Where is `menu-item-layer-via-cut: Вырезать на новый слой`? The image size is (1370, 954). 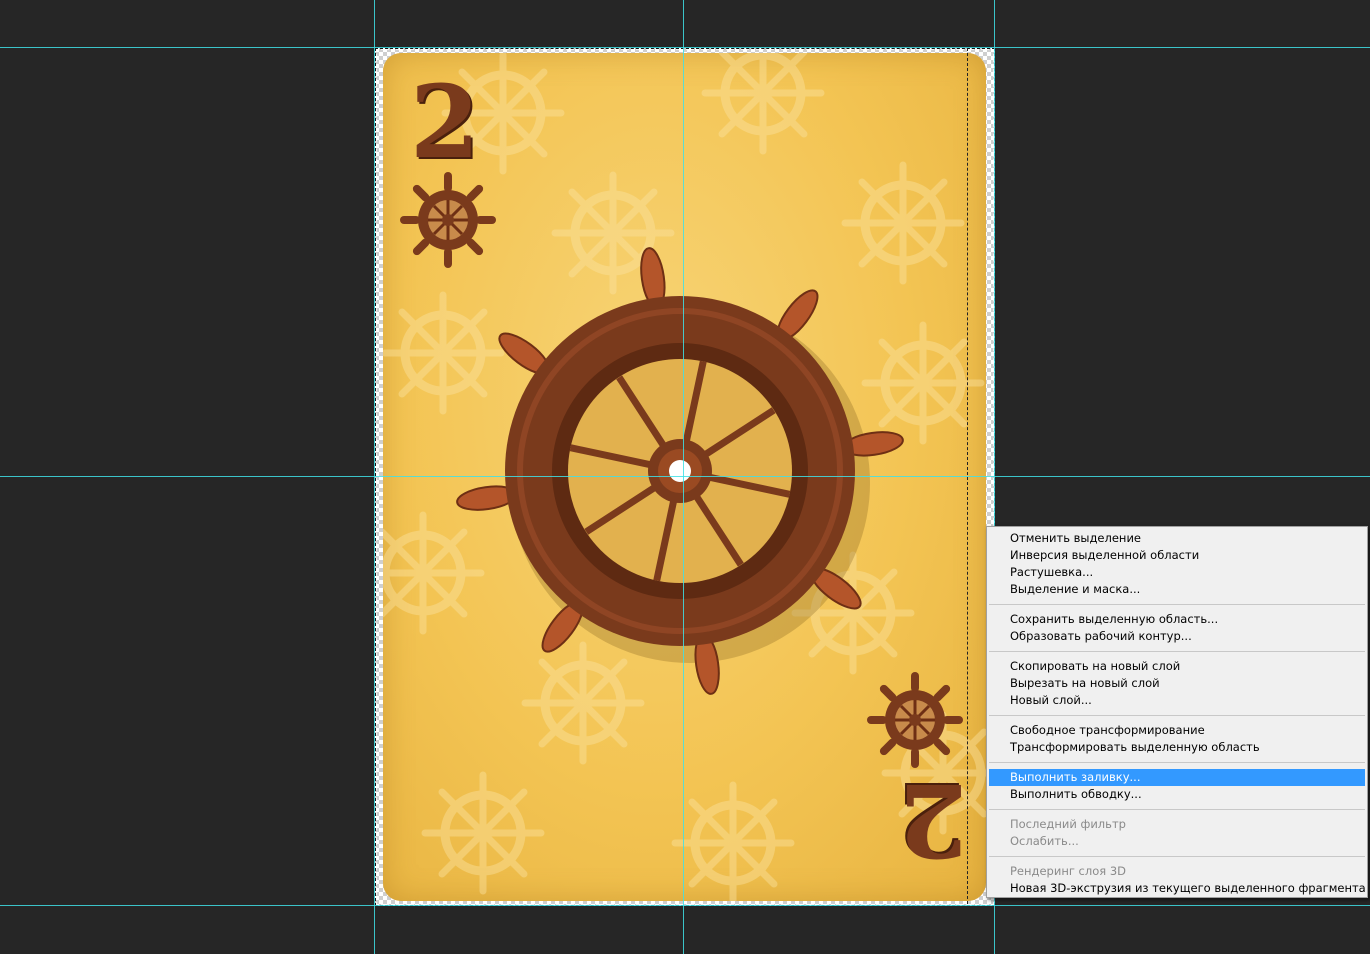
menu-item-layer-via-cut: Вырезать на новый слой is located at coordinates (1177, 683).